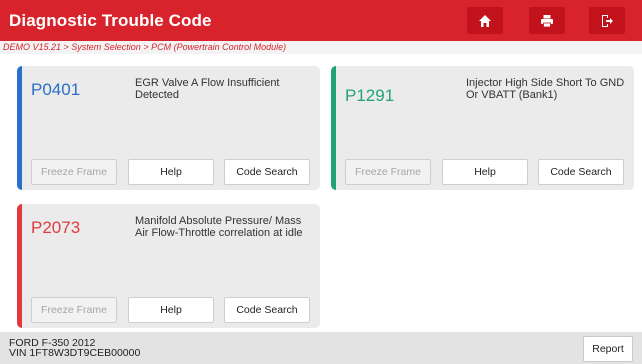 The height and width of the screenshot is (364, 642). What do you see at coordinates (608, 349) in the screenshot?
I see `report-button: Report` at bounding box center [608, 349].